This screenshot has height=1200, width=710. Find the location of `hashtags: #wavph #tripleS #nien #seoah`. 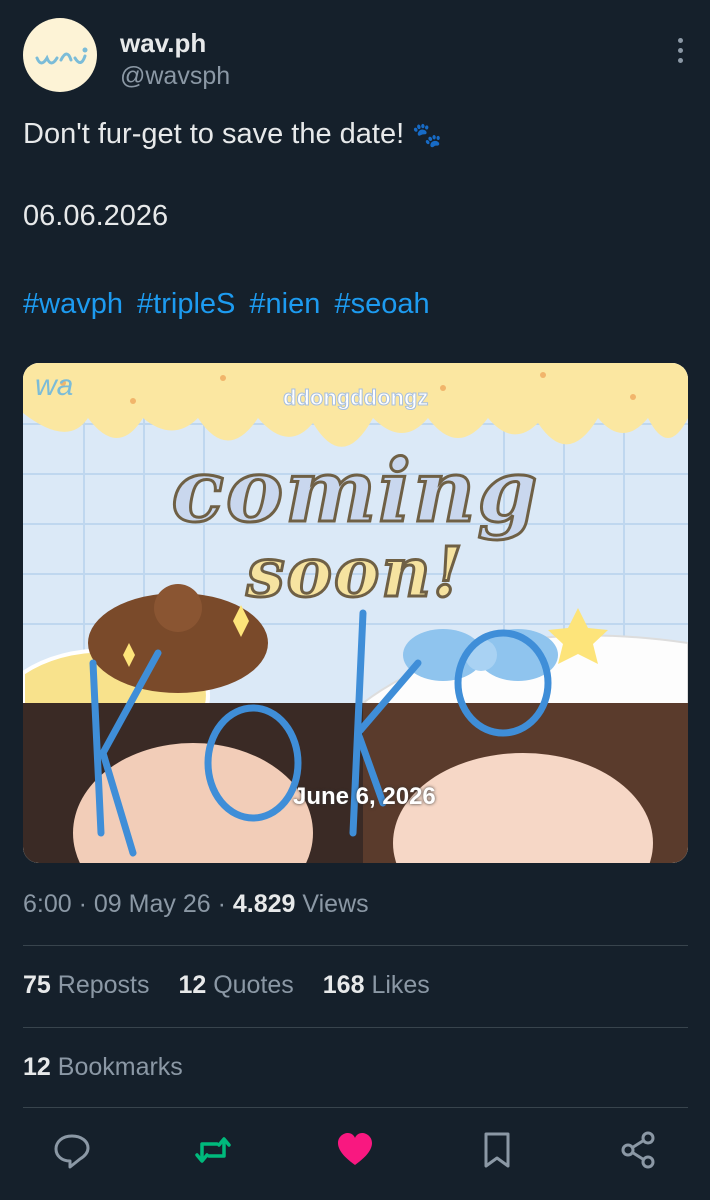

hashtags: #wavph #tripleS #nien #seoah is located at coordinates (229, 304).